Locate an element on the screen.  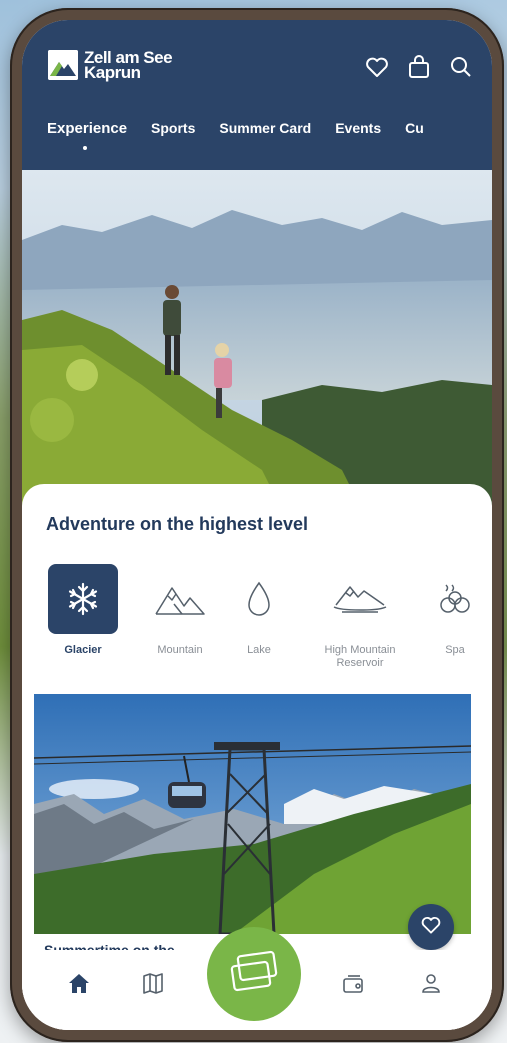
category-lake: Lake is located at coordinates (259, 610).